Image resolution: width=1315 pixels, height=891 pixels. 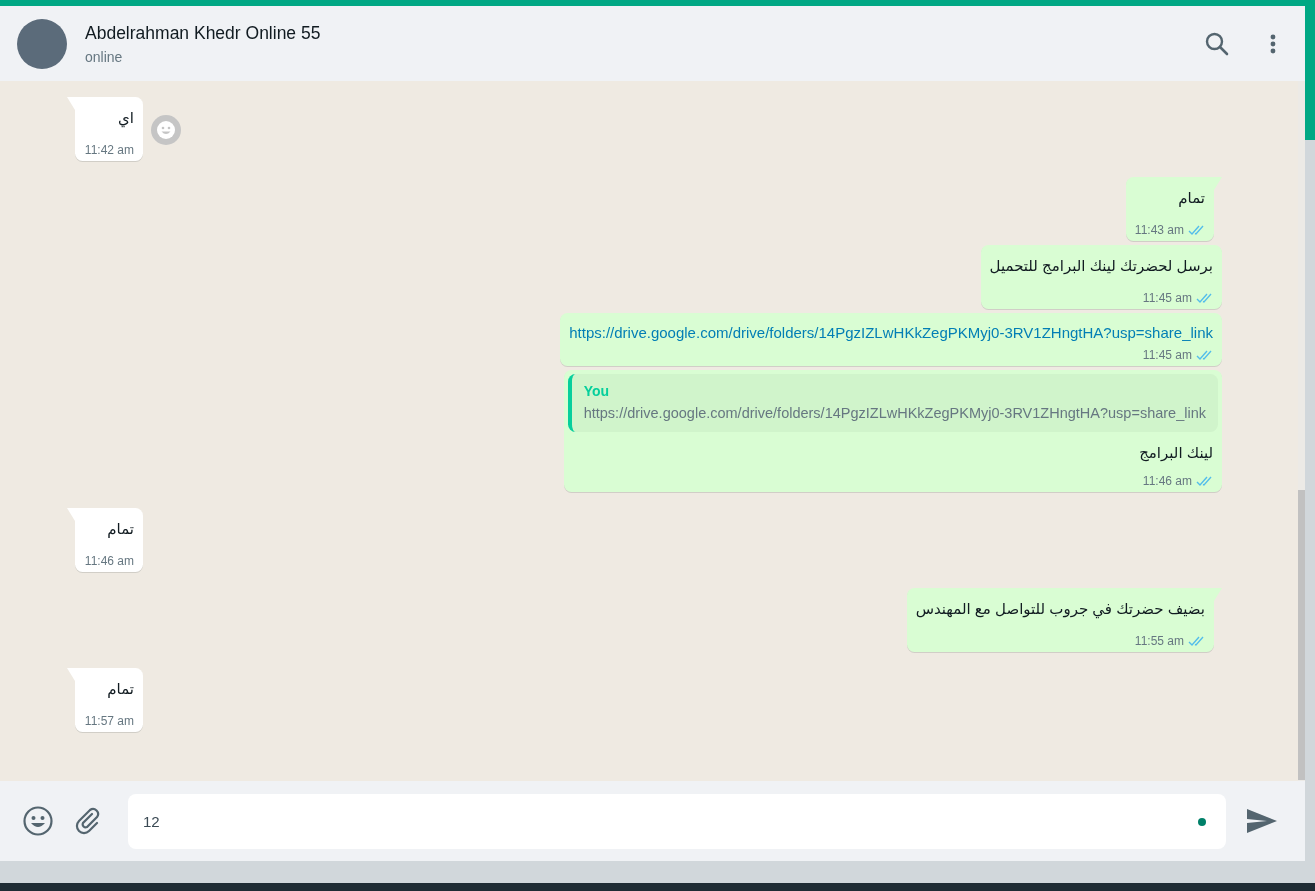 What do you see at coordinates (1202, 821) in the screenshot?
I see `status-dot-icon` at bounding box center [1202, 821].